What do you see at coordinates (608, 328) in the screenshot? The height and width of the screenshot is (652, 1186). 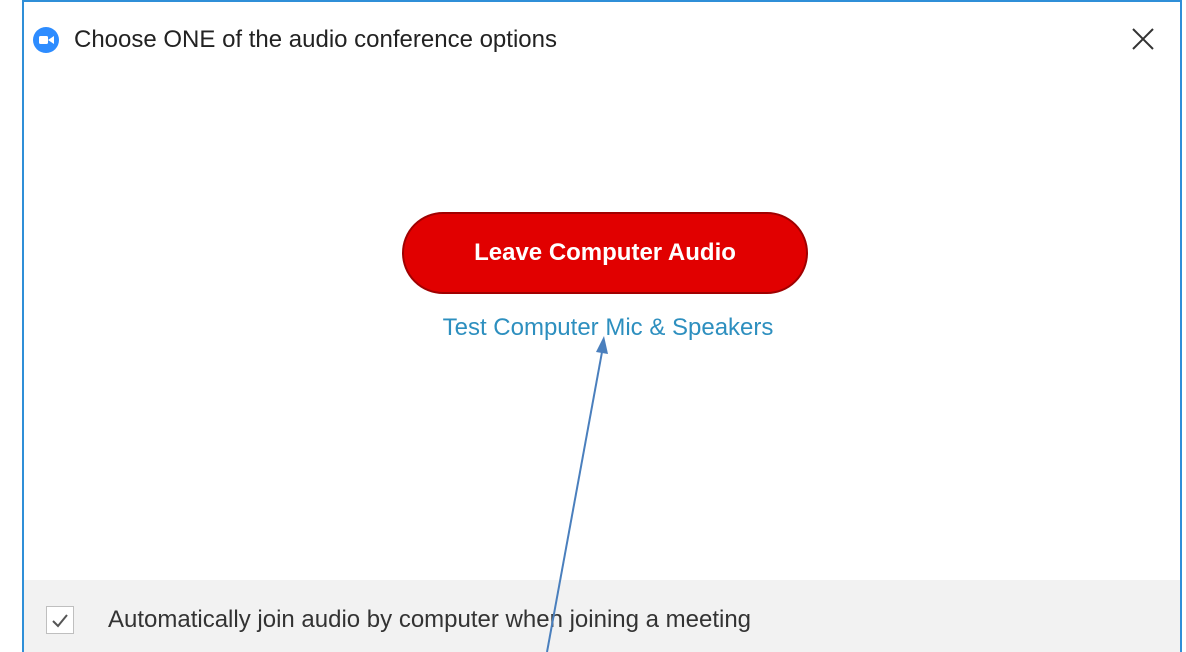 I see `test-mic-speakers-link: Test Computer Mic & Speakers` at bounding box center [608, 328].